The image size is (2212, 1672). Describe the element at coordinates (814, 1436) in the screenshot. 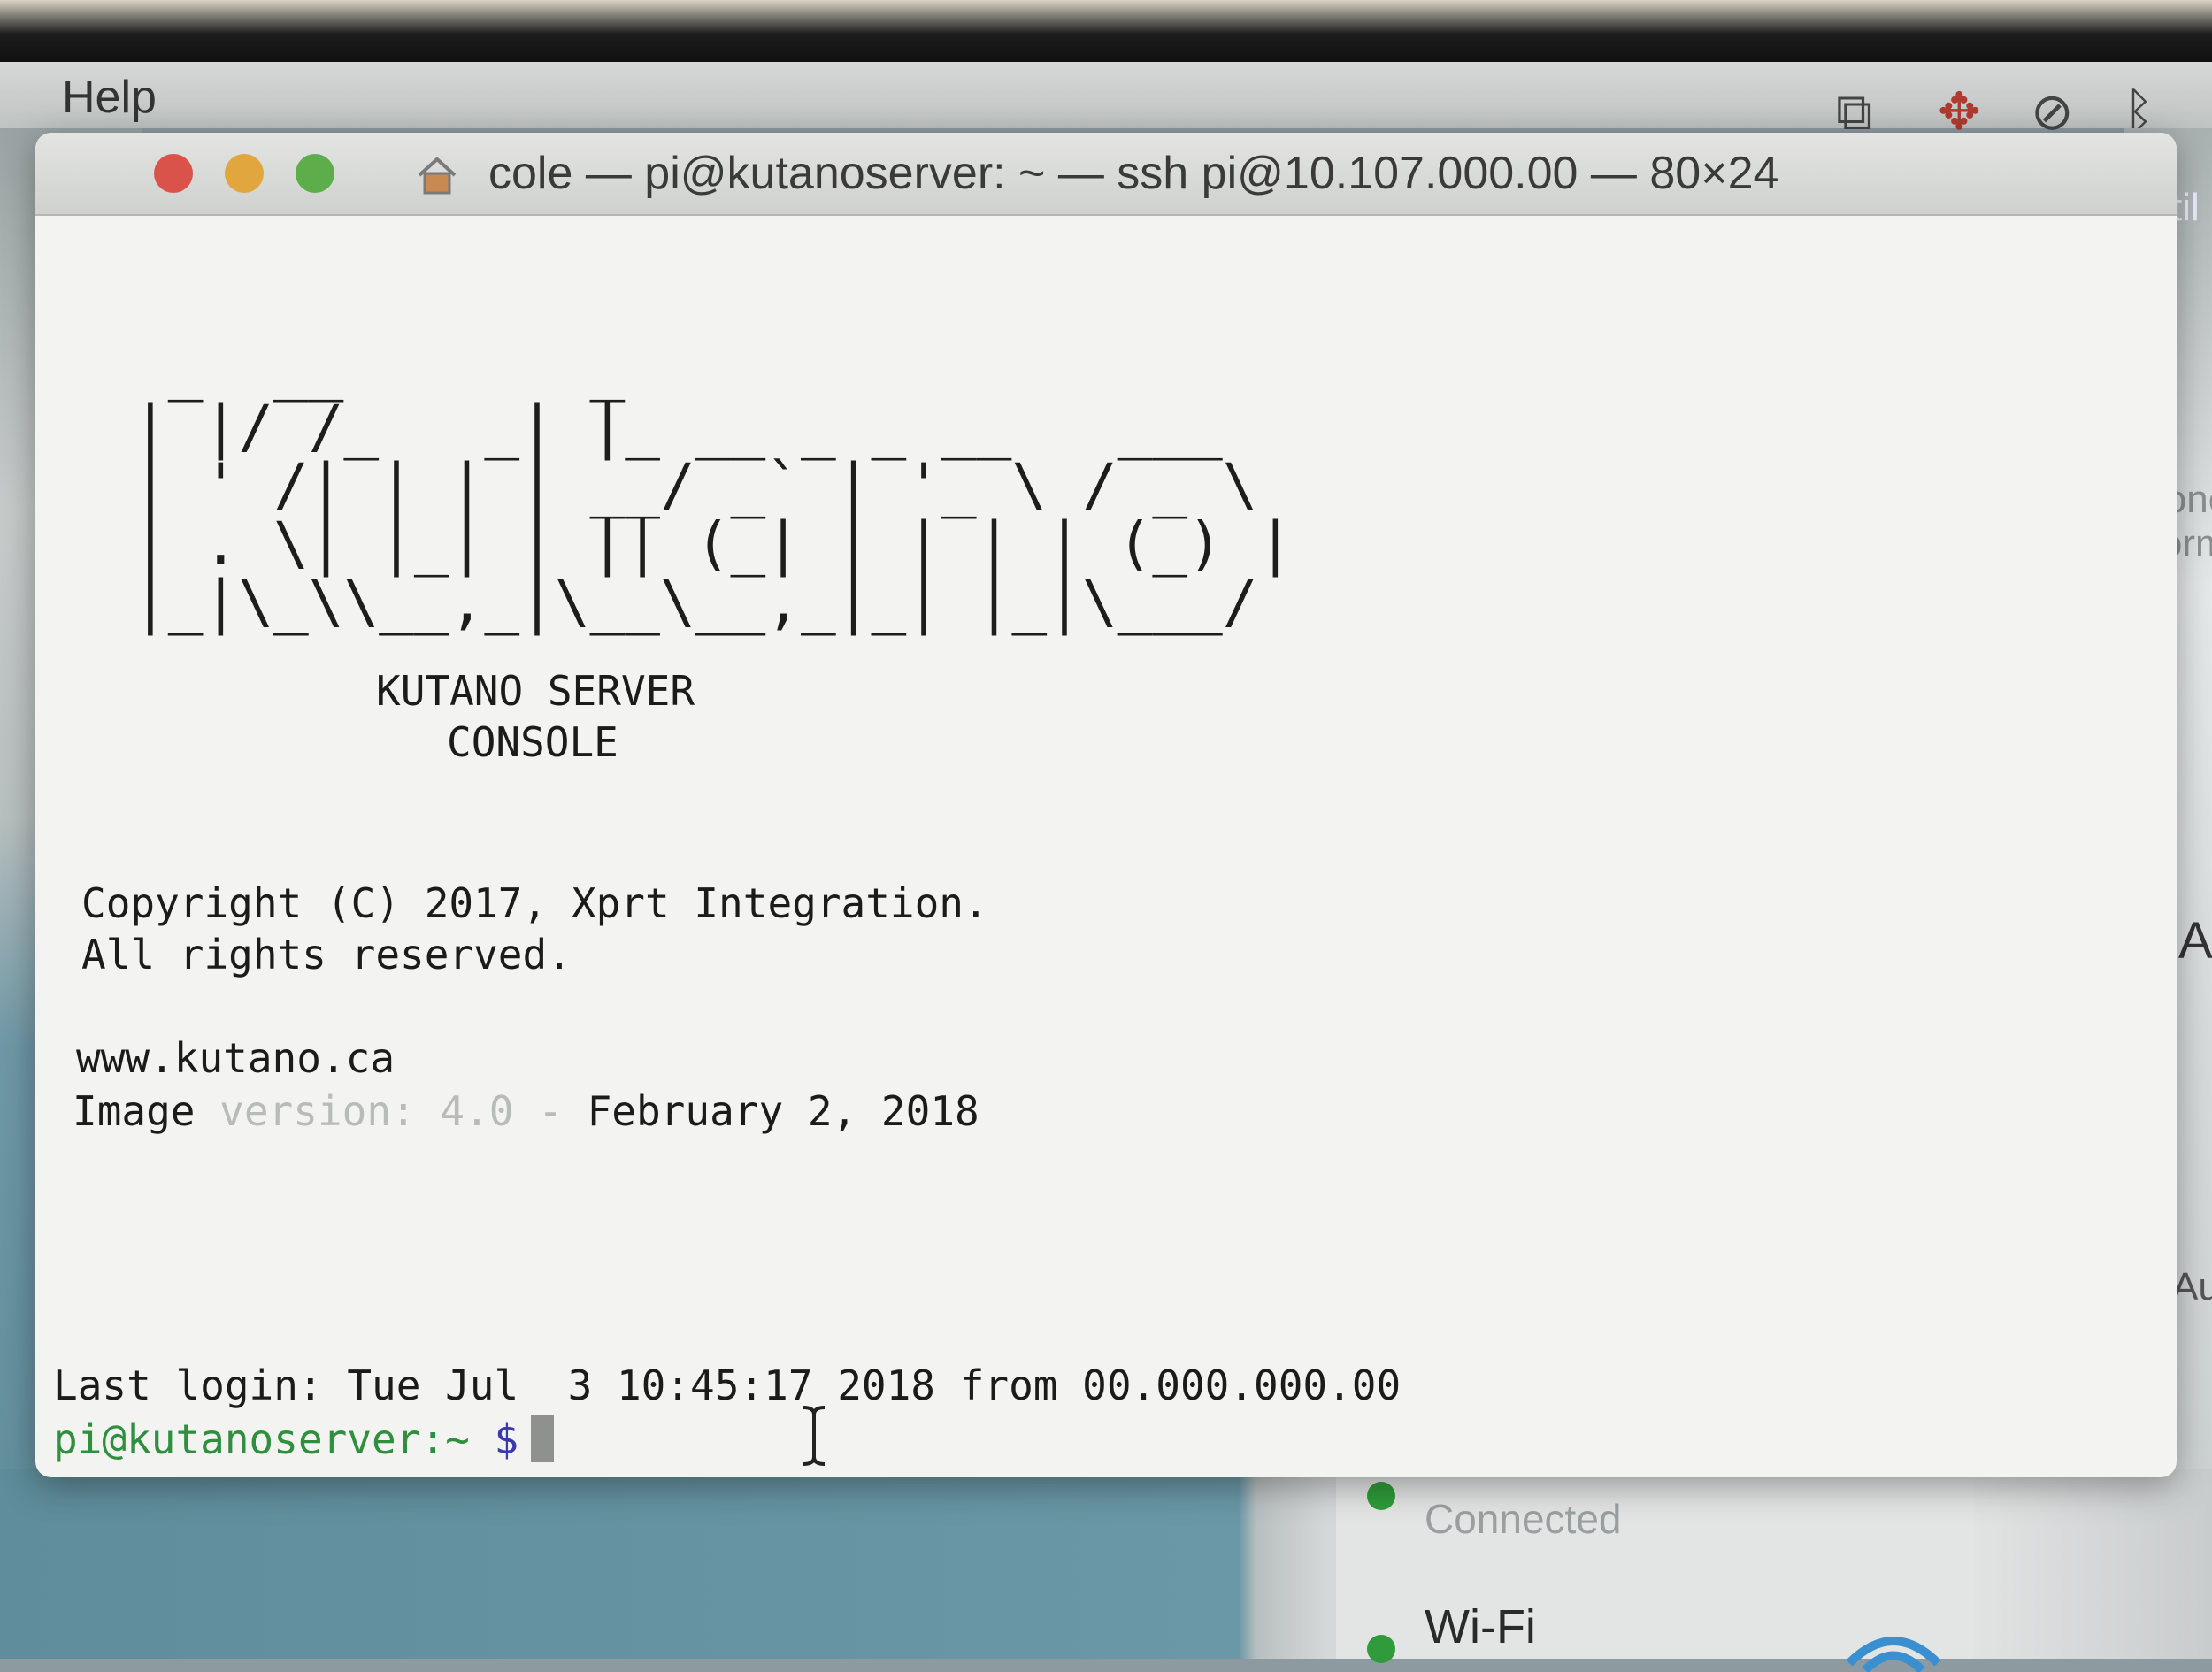

I see `ibeam-cursor-icon` at that location.